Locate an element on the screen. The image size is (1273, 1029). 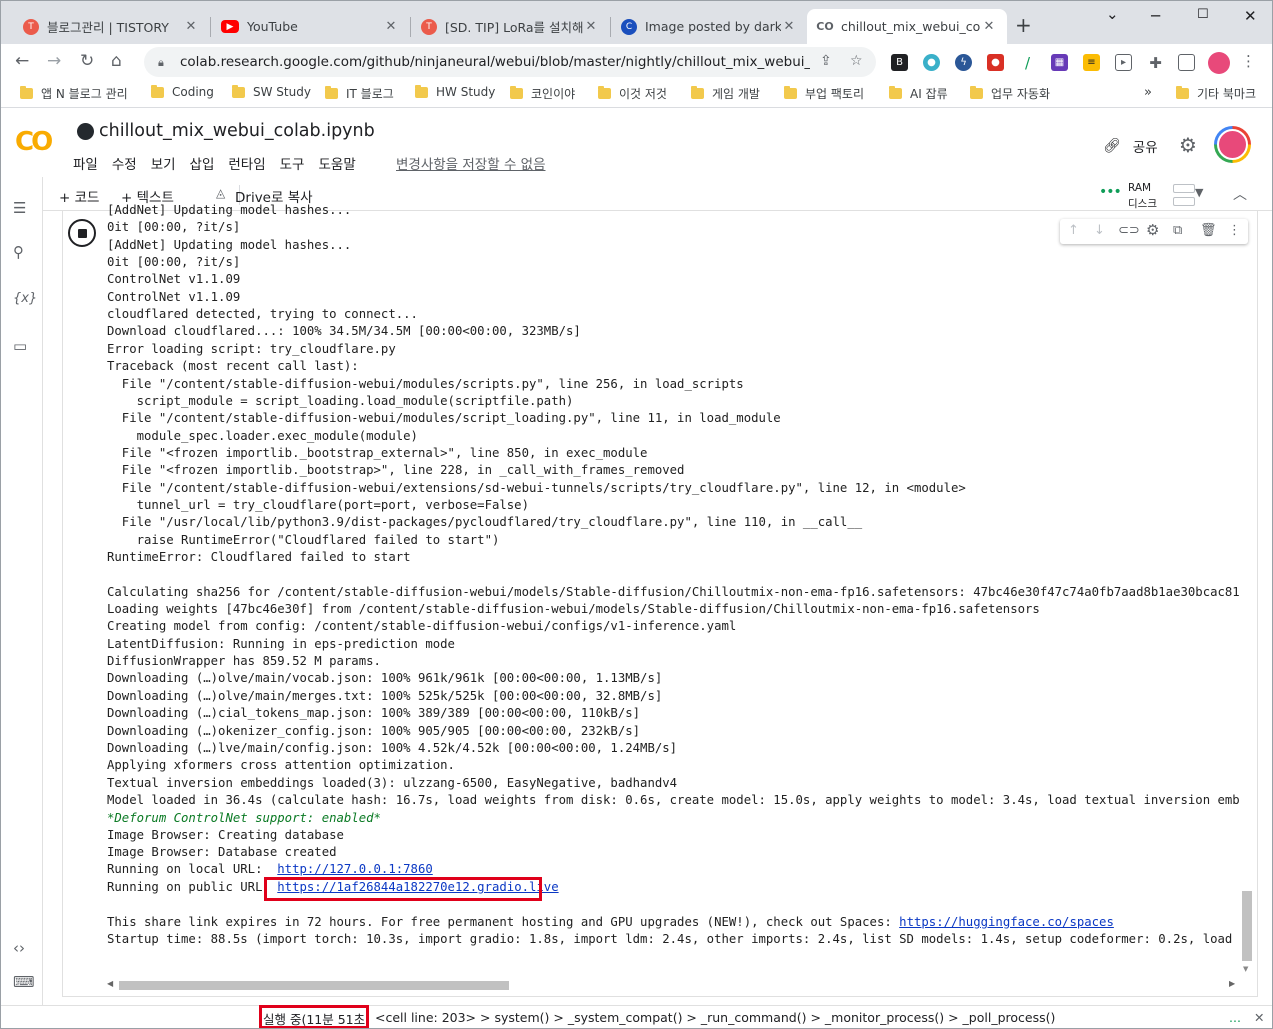
stop-execution-button is located at coordinates (82, 233).